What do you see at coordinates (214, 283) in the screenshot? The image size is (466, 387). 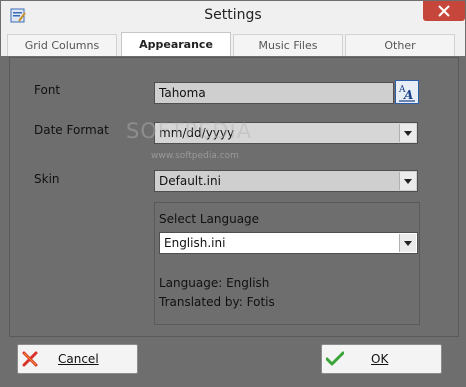 I see `language-info: Language: English` at bounding box center [214, 283].